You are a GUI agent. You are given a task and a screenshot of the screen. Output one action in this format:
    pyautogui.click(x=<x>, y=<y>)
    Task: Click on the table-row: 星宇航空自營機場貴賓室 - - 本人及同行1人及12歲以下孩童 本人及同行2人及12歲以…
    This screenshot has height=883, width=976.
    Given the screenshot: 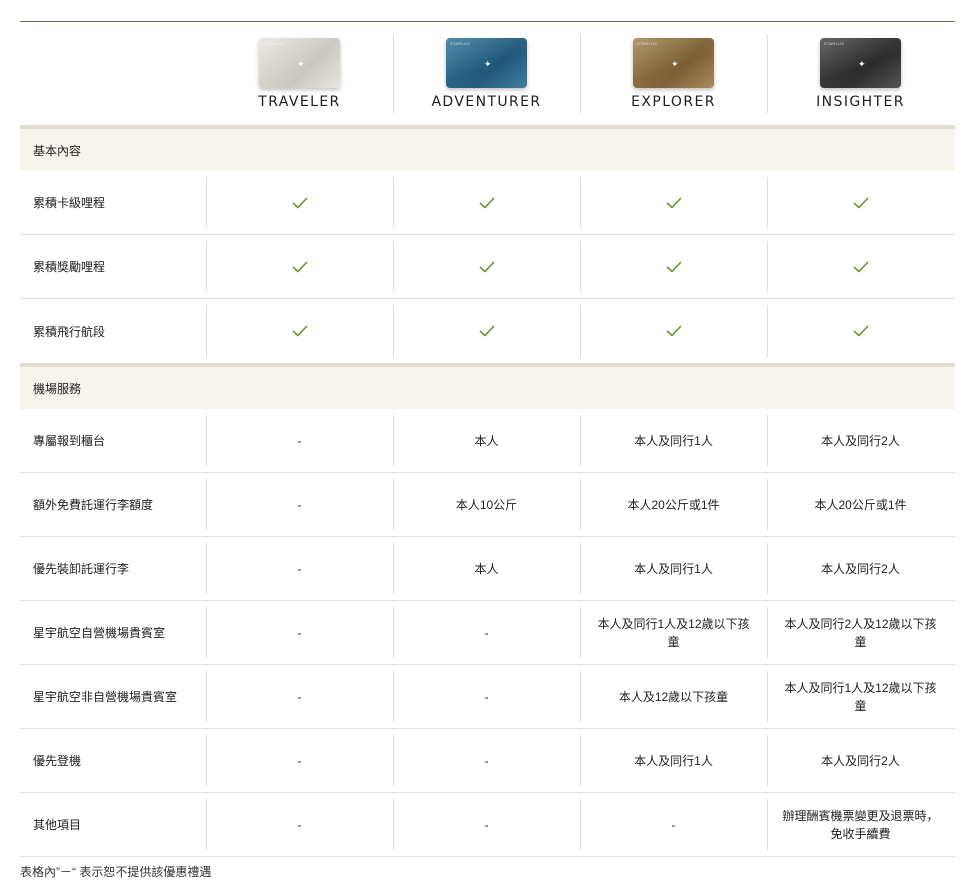 What is the action you would take?
    pyautogui.click(x=487, y=633)
    